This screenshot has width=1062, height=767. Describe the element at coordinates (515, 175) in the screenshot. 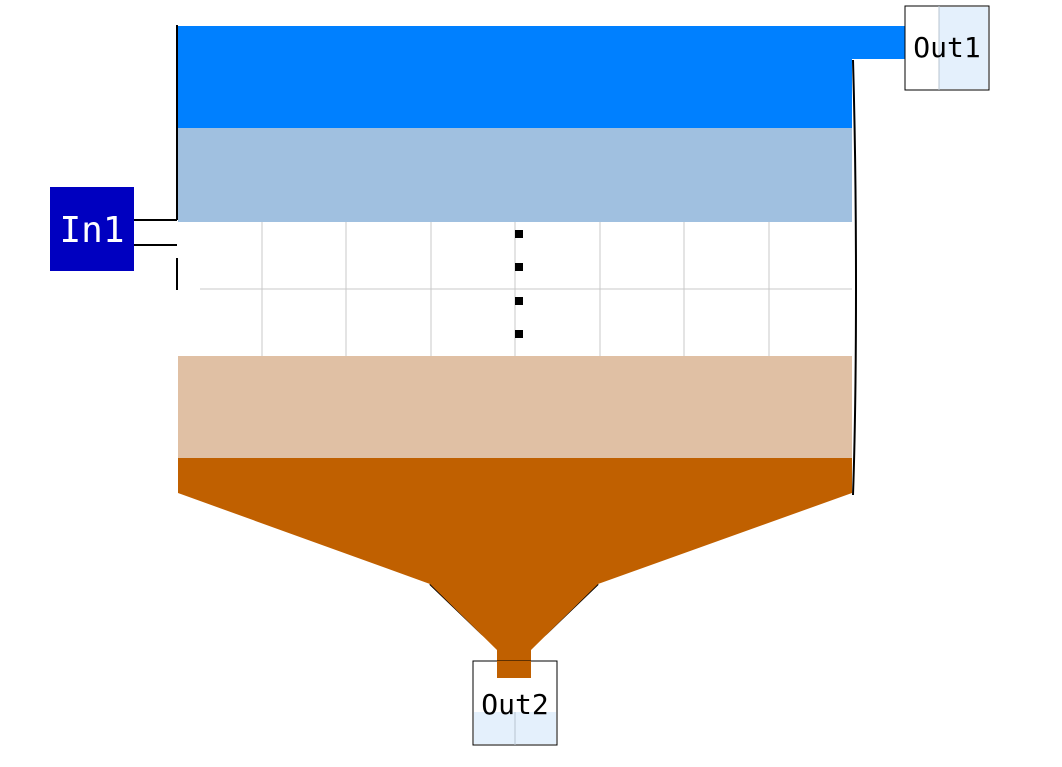

I see `light-blue-layer` at that location.